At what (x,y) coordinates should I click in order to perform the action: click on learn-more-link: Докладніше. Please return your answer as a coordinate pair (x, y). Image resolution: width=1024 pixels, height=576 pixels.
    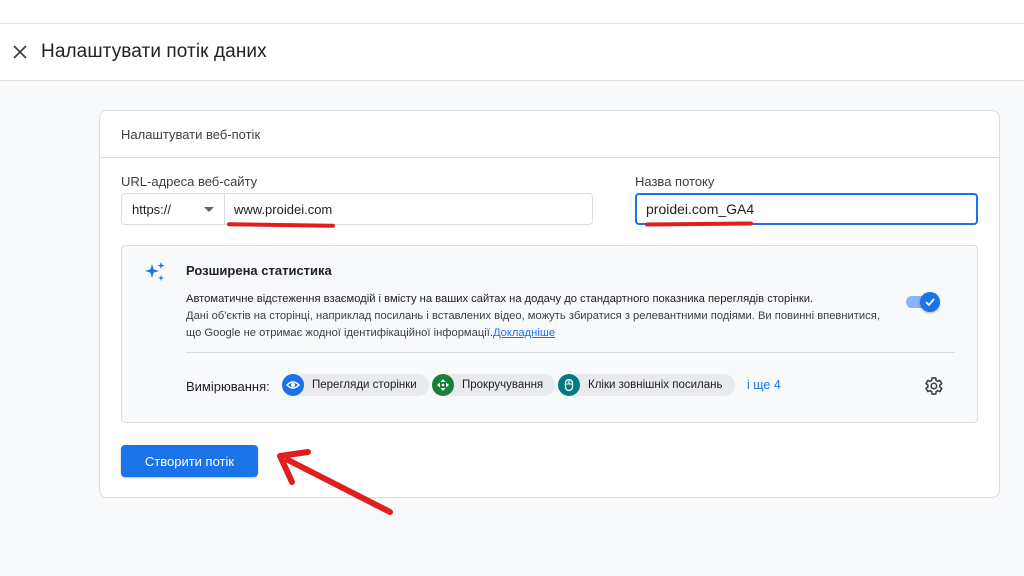
    Looking at the image, I should click on (524, 333).